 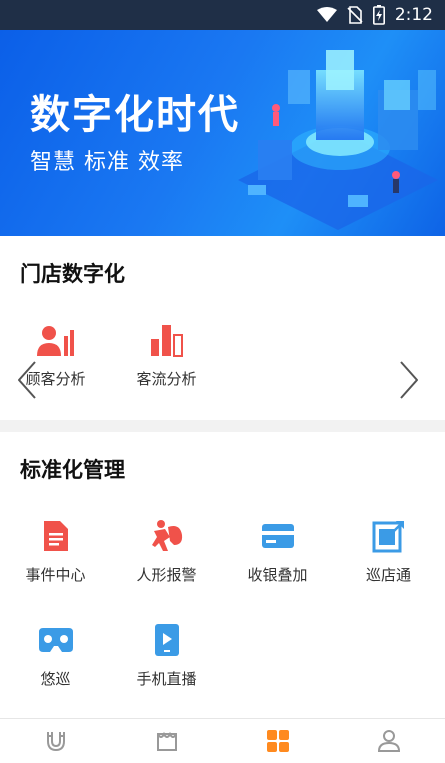 I want to click on user-icon, so click(x=389, y=741).